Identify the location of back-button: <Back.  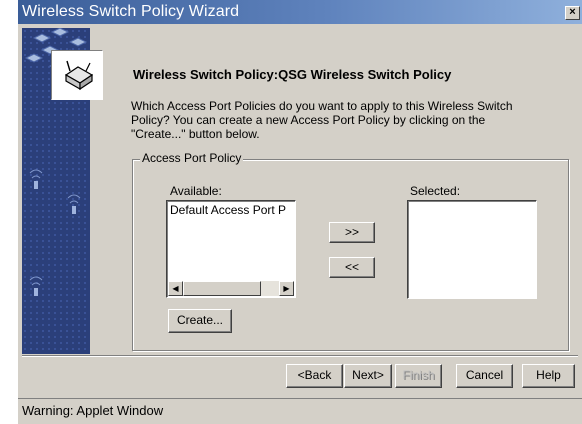
(314, 376).